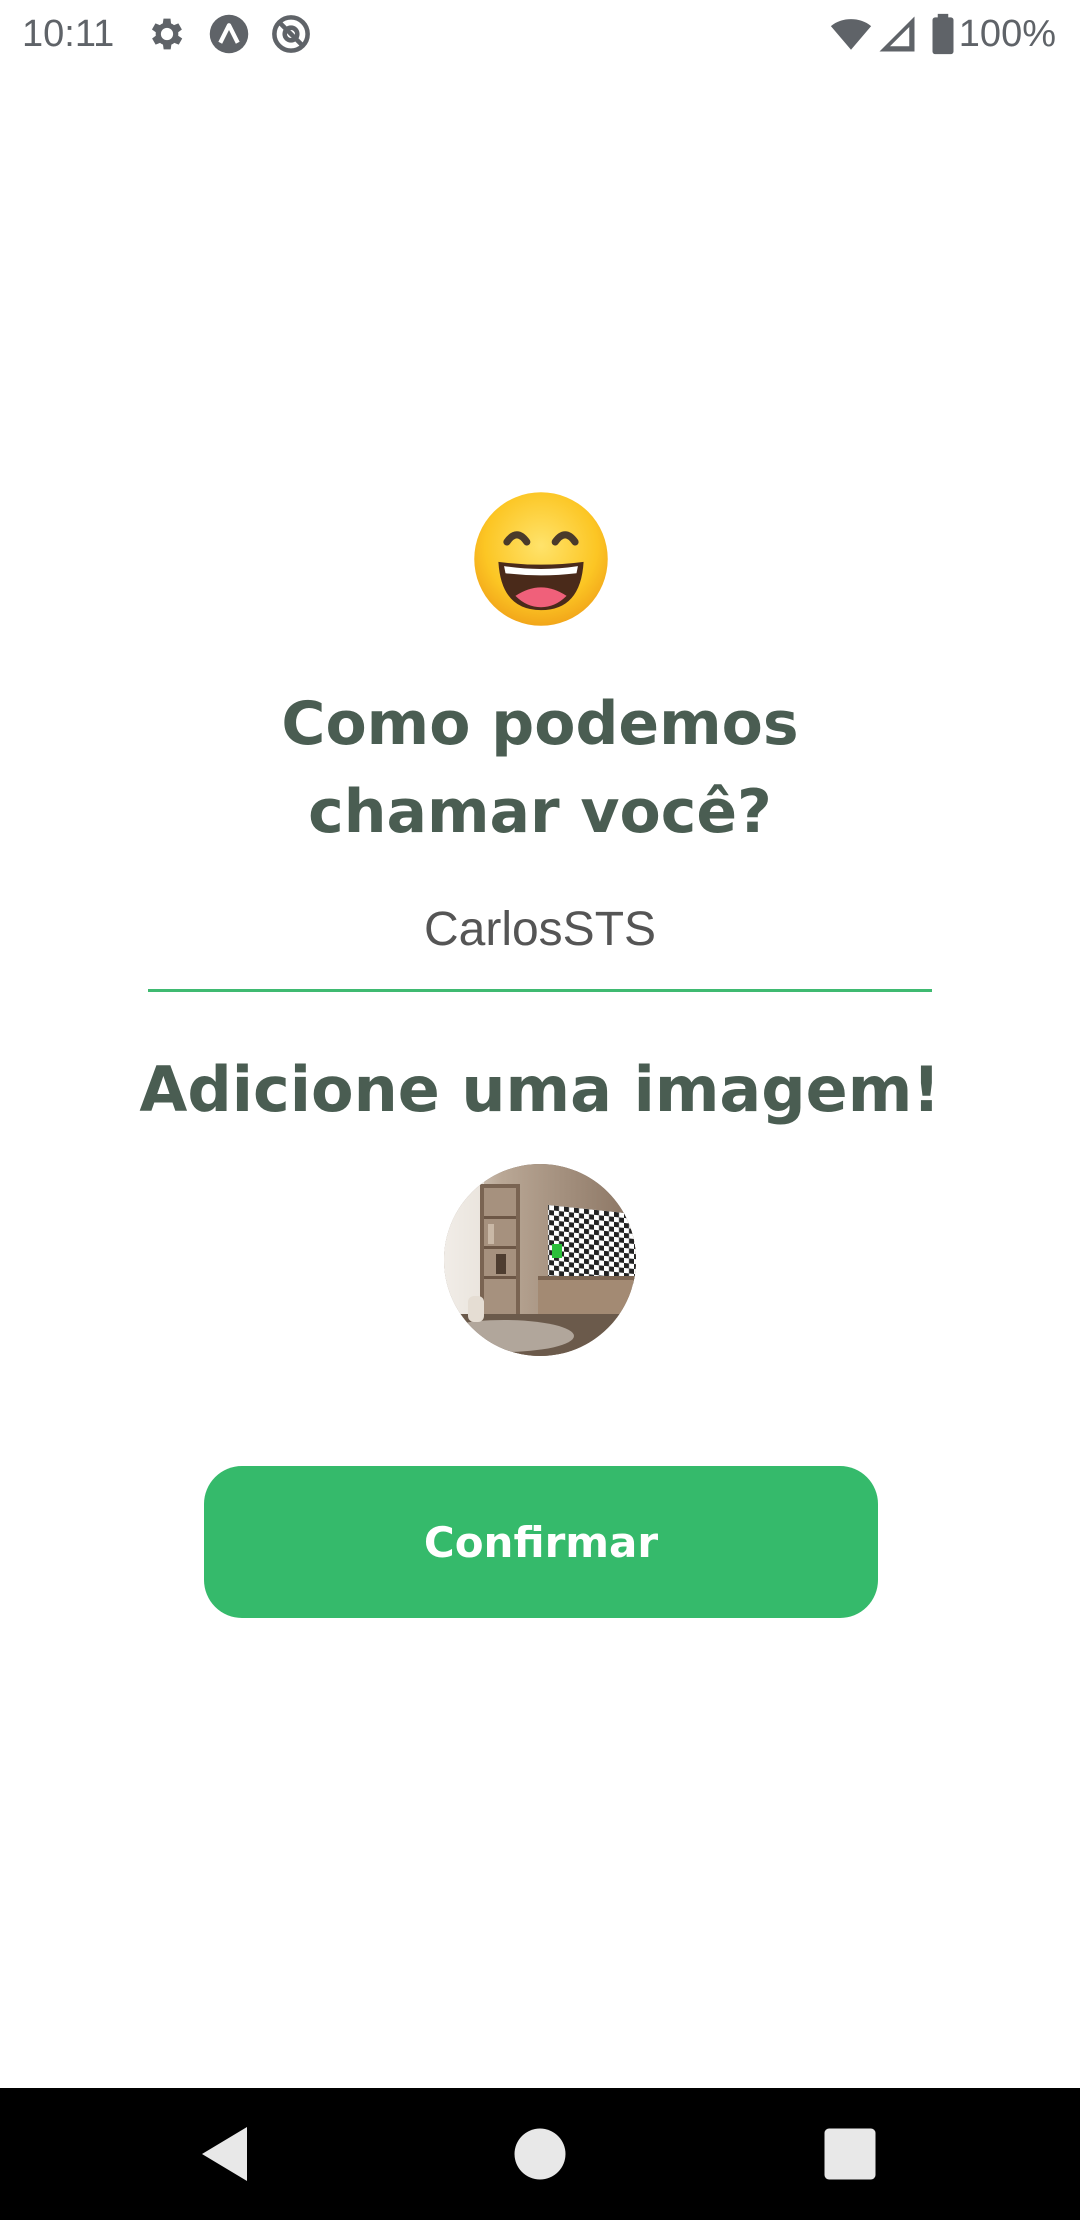 This screenshot has height=2220, width=1080. Describe the element at coordinates (540, 936) in the screenshot. I see `name-input` at that location.